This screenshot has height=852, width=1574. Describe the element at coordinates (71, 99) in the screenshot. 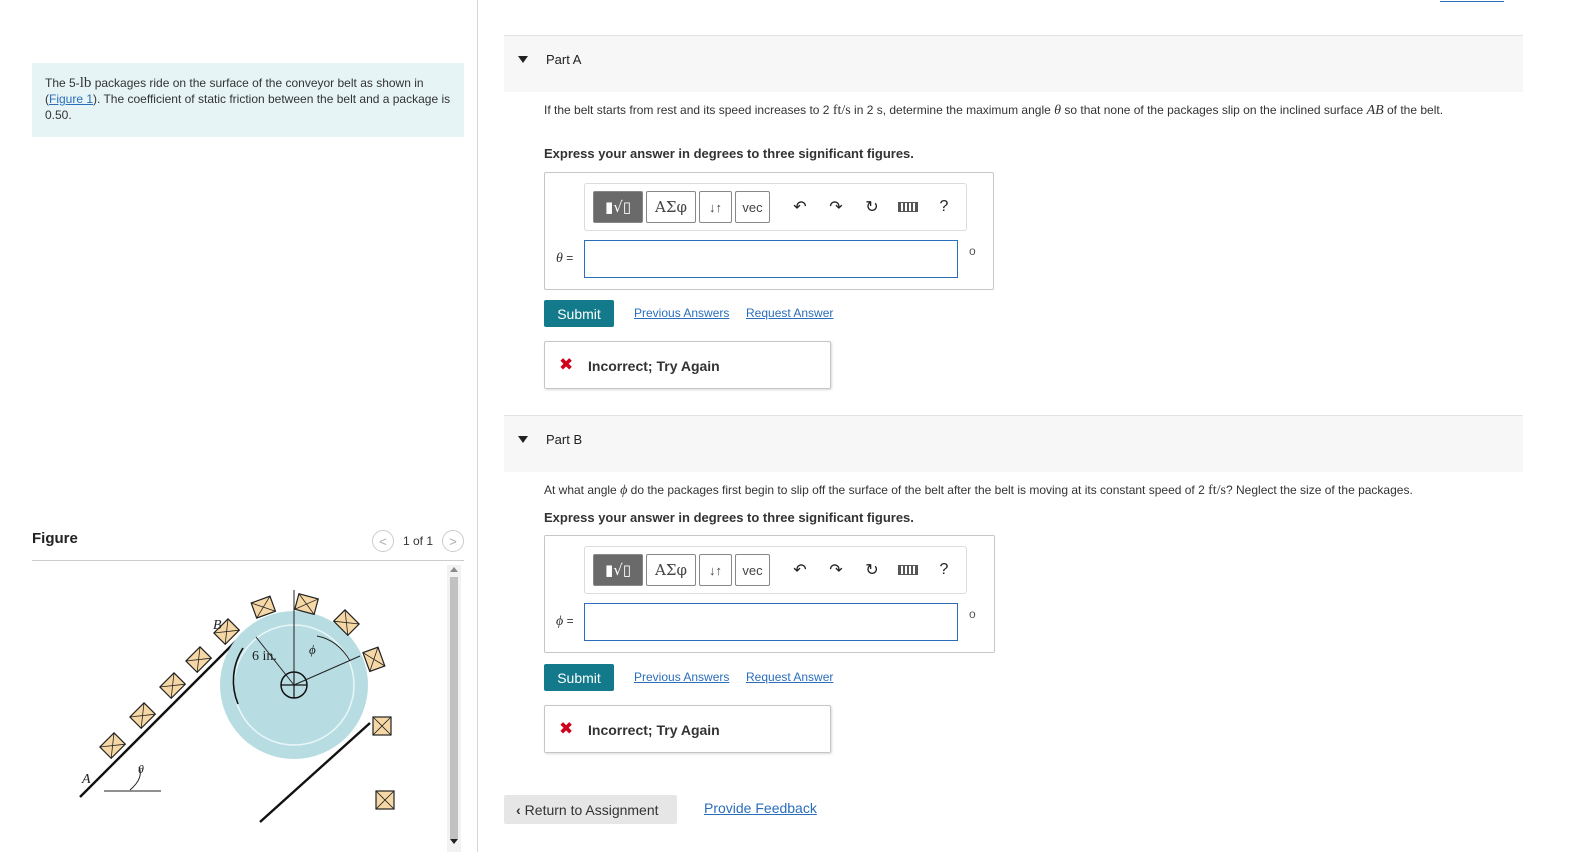

I see `figure-link: Figure 1` at that location.